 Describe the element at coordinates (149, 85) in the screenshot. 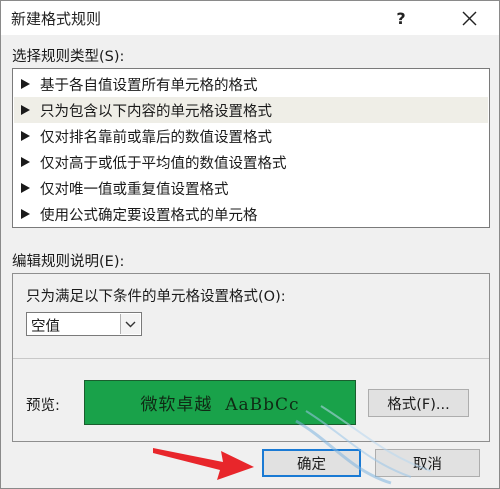

I see `rule-item-label: 基于各自值设置所有单元格的格式` at that location.